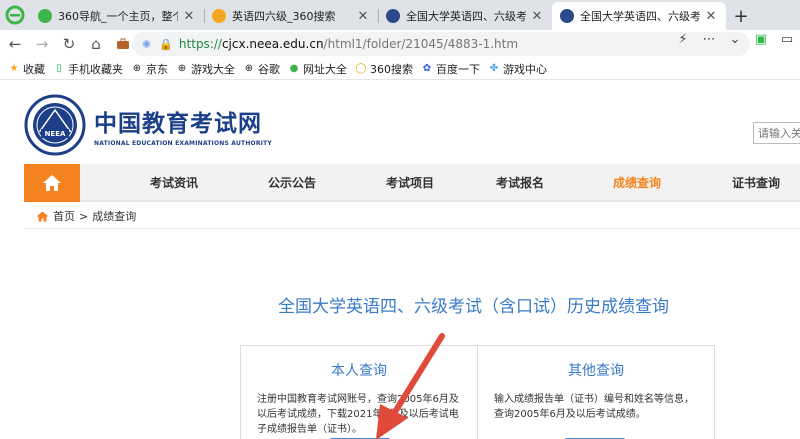  What do you see at coordinates (458, 69) in the screenshot?
I see `bookmark-label: 百度一下` at bounding box center [458, 69].